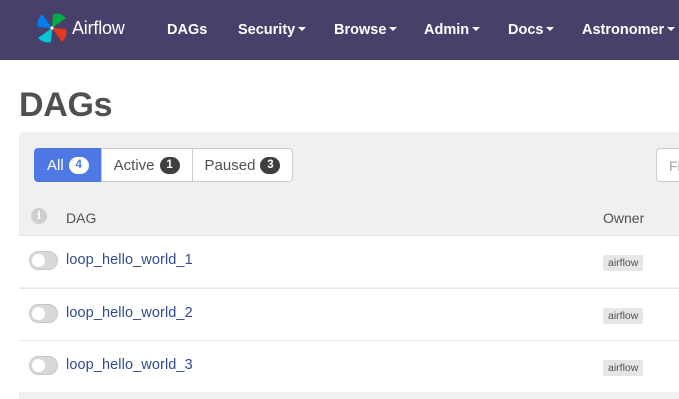 The height and width of the screenshot is (399, 679). I want to click on column-header-owner: Owner, so click(623, 218).